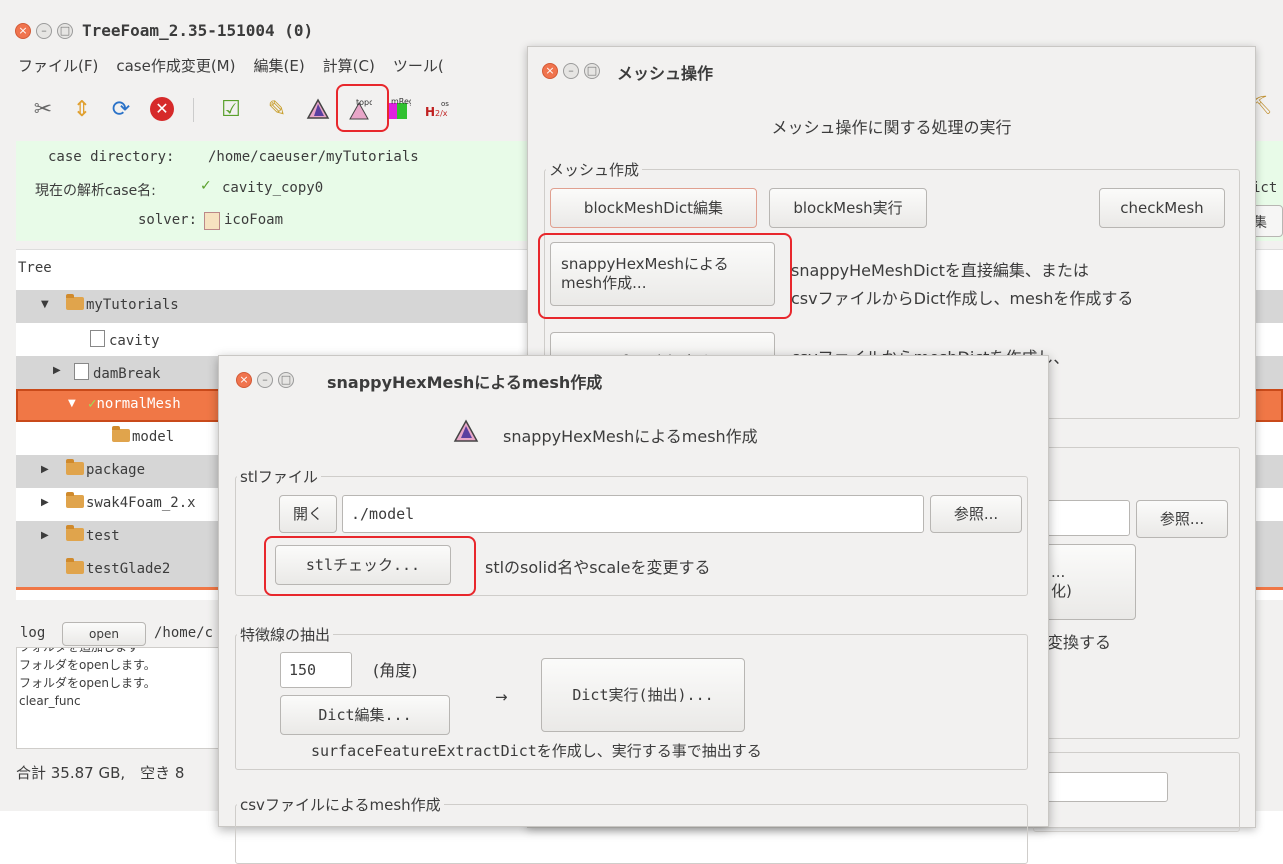 The height and width of the screenshot is (864, 1283). Describe the element at coordinates (466, 433) in the screenshot. I see `snappy-header-icon` at that location.